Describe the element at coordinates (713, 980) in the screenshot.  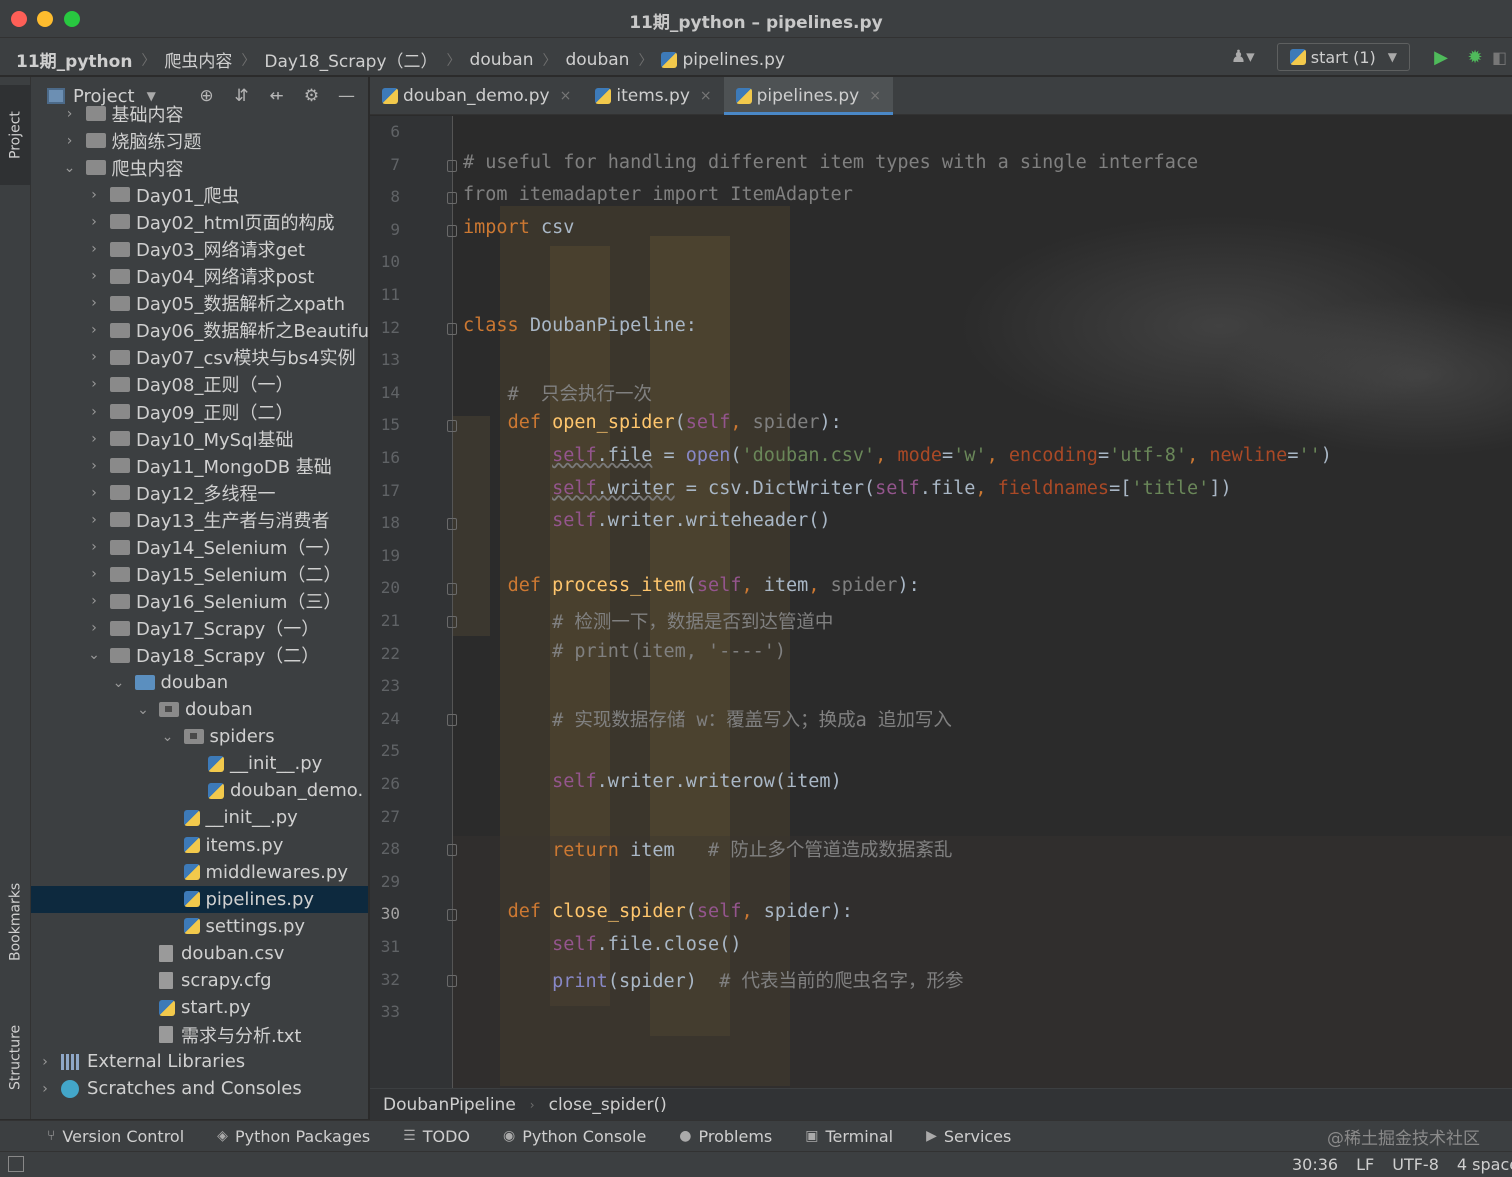
I see `code-line: print(spider) # 代表当前的爬虫名字，形参` at that location.